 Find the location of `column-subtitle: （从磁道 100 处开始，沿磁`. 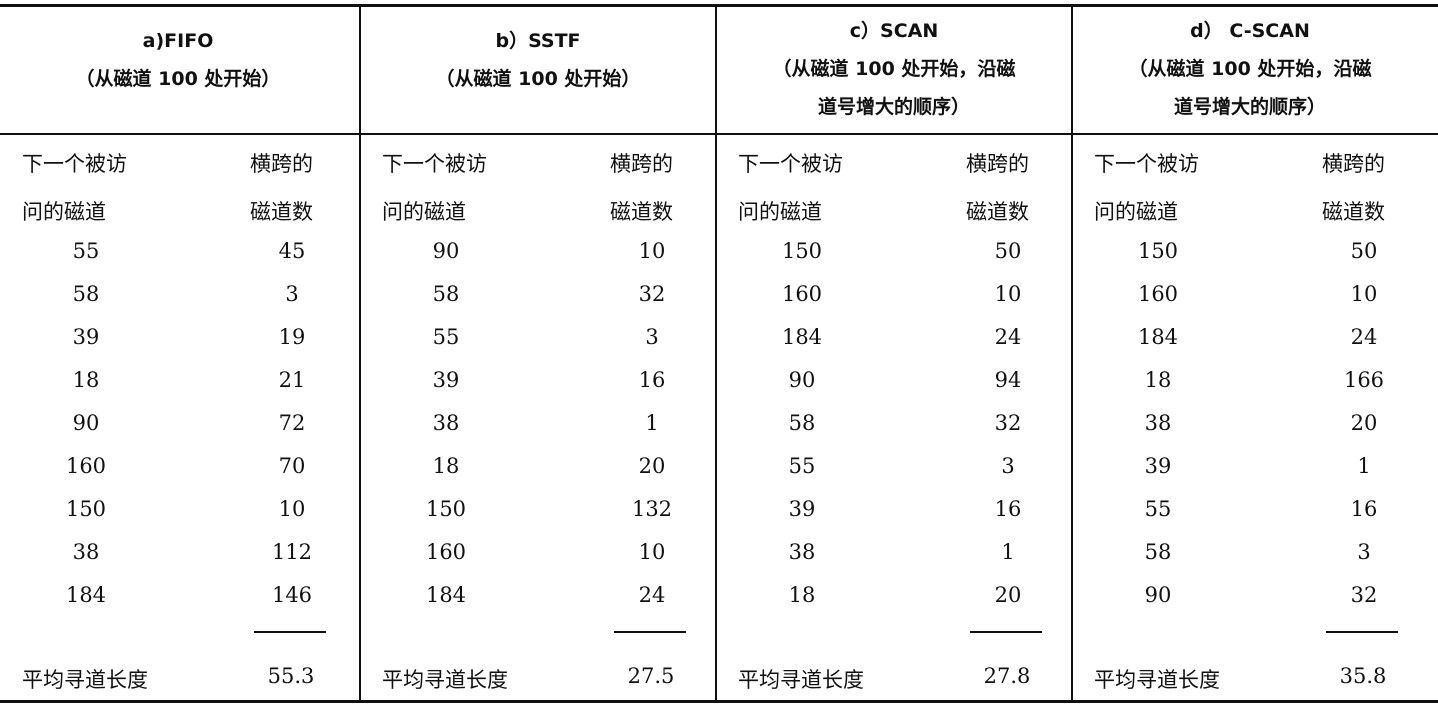

column-subtitle: （从磁道 100 处开始，沿磁 is located at coordinates (1250, 69).